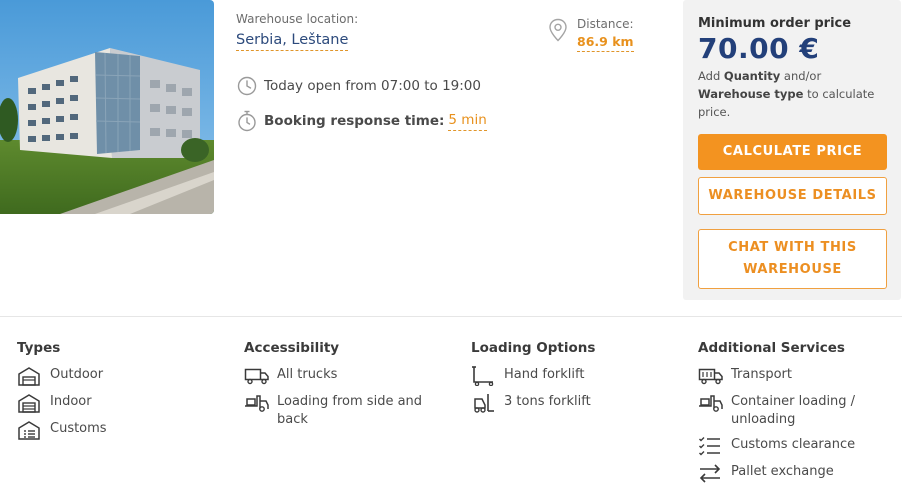  Describe the element at coordinates (605, 24) in the screenshot. I see `distance-label: Distance:` at that location.